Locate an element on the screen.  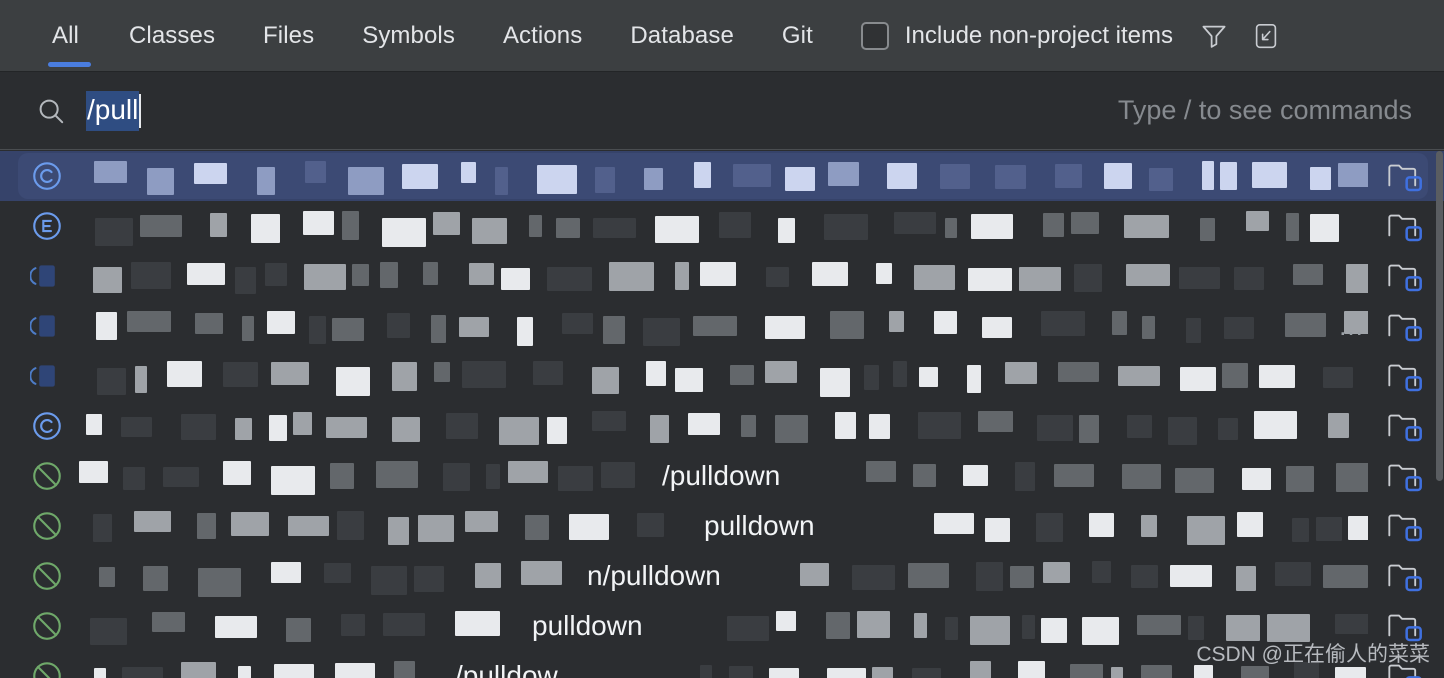
tab-database: Database is located at coordinates (682, 36).